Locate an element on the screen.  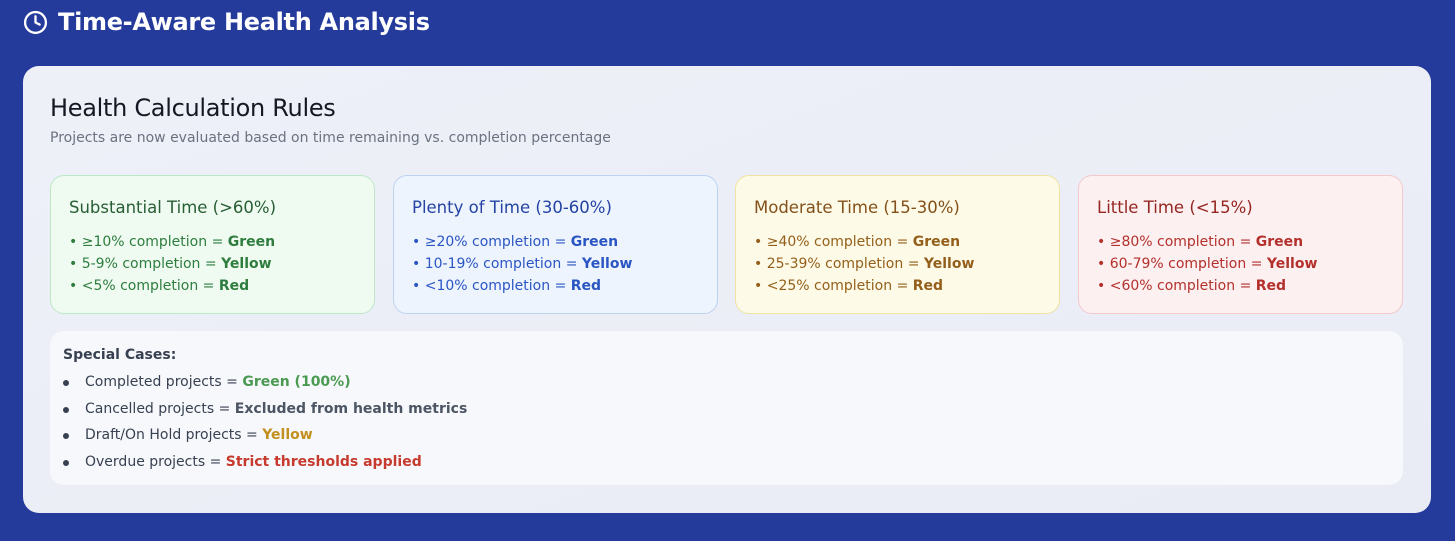
page-title: Time-Aware Health Analysis is located at coordinates (244, 22).